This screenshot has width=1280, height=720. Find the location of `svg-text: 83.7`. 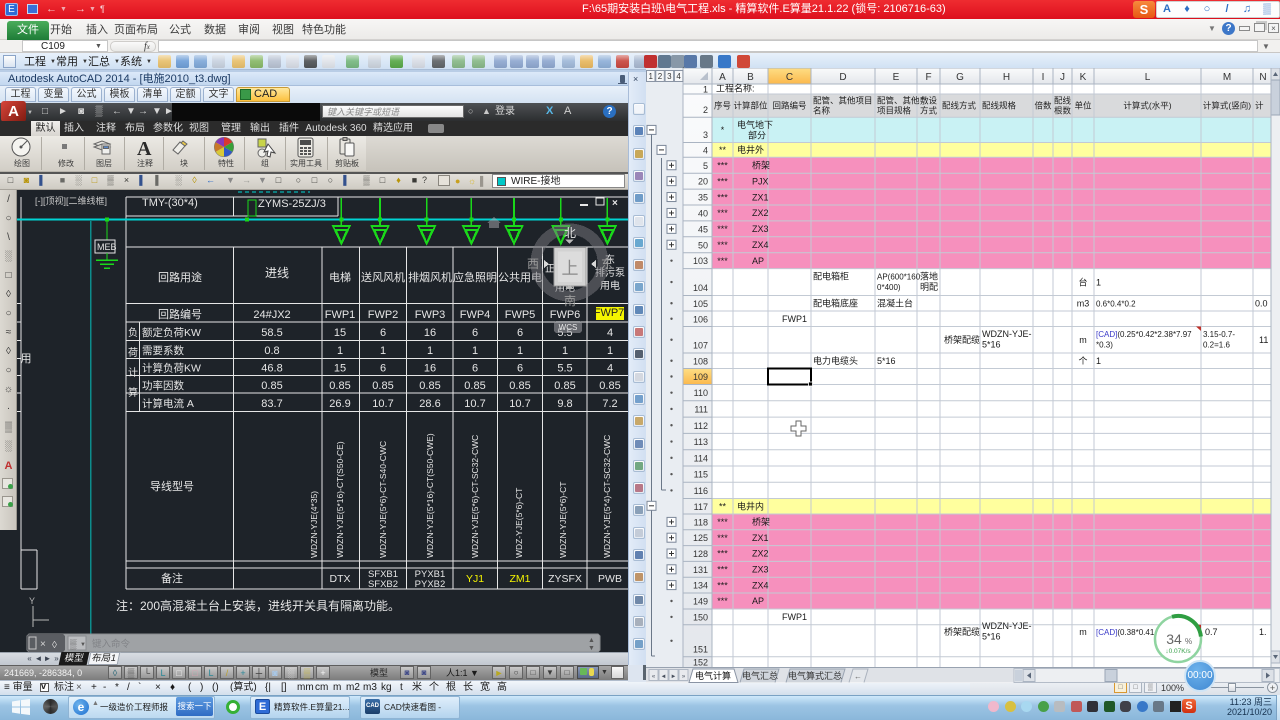

svg-text: 83.7 is located at coordinates (271, 404).